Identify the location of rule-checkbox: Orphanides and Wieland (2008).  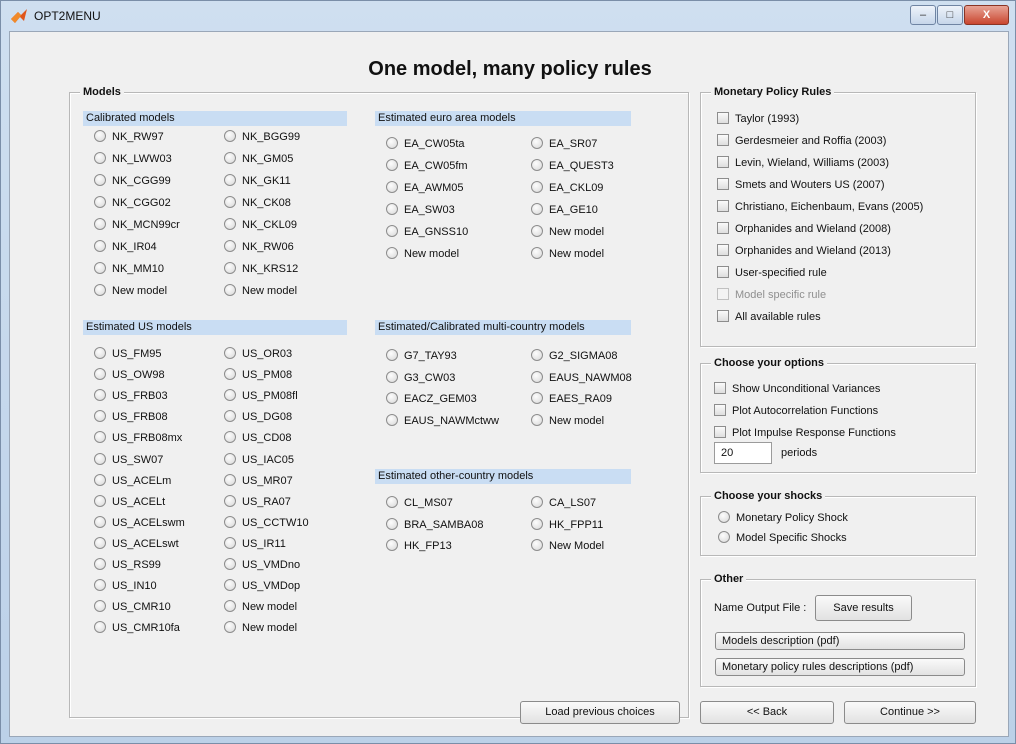
(804, 229).